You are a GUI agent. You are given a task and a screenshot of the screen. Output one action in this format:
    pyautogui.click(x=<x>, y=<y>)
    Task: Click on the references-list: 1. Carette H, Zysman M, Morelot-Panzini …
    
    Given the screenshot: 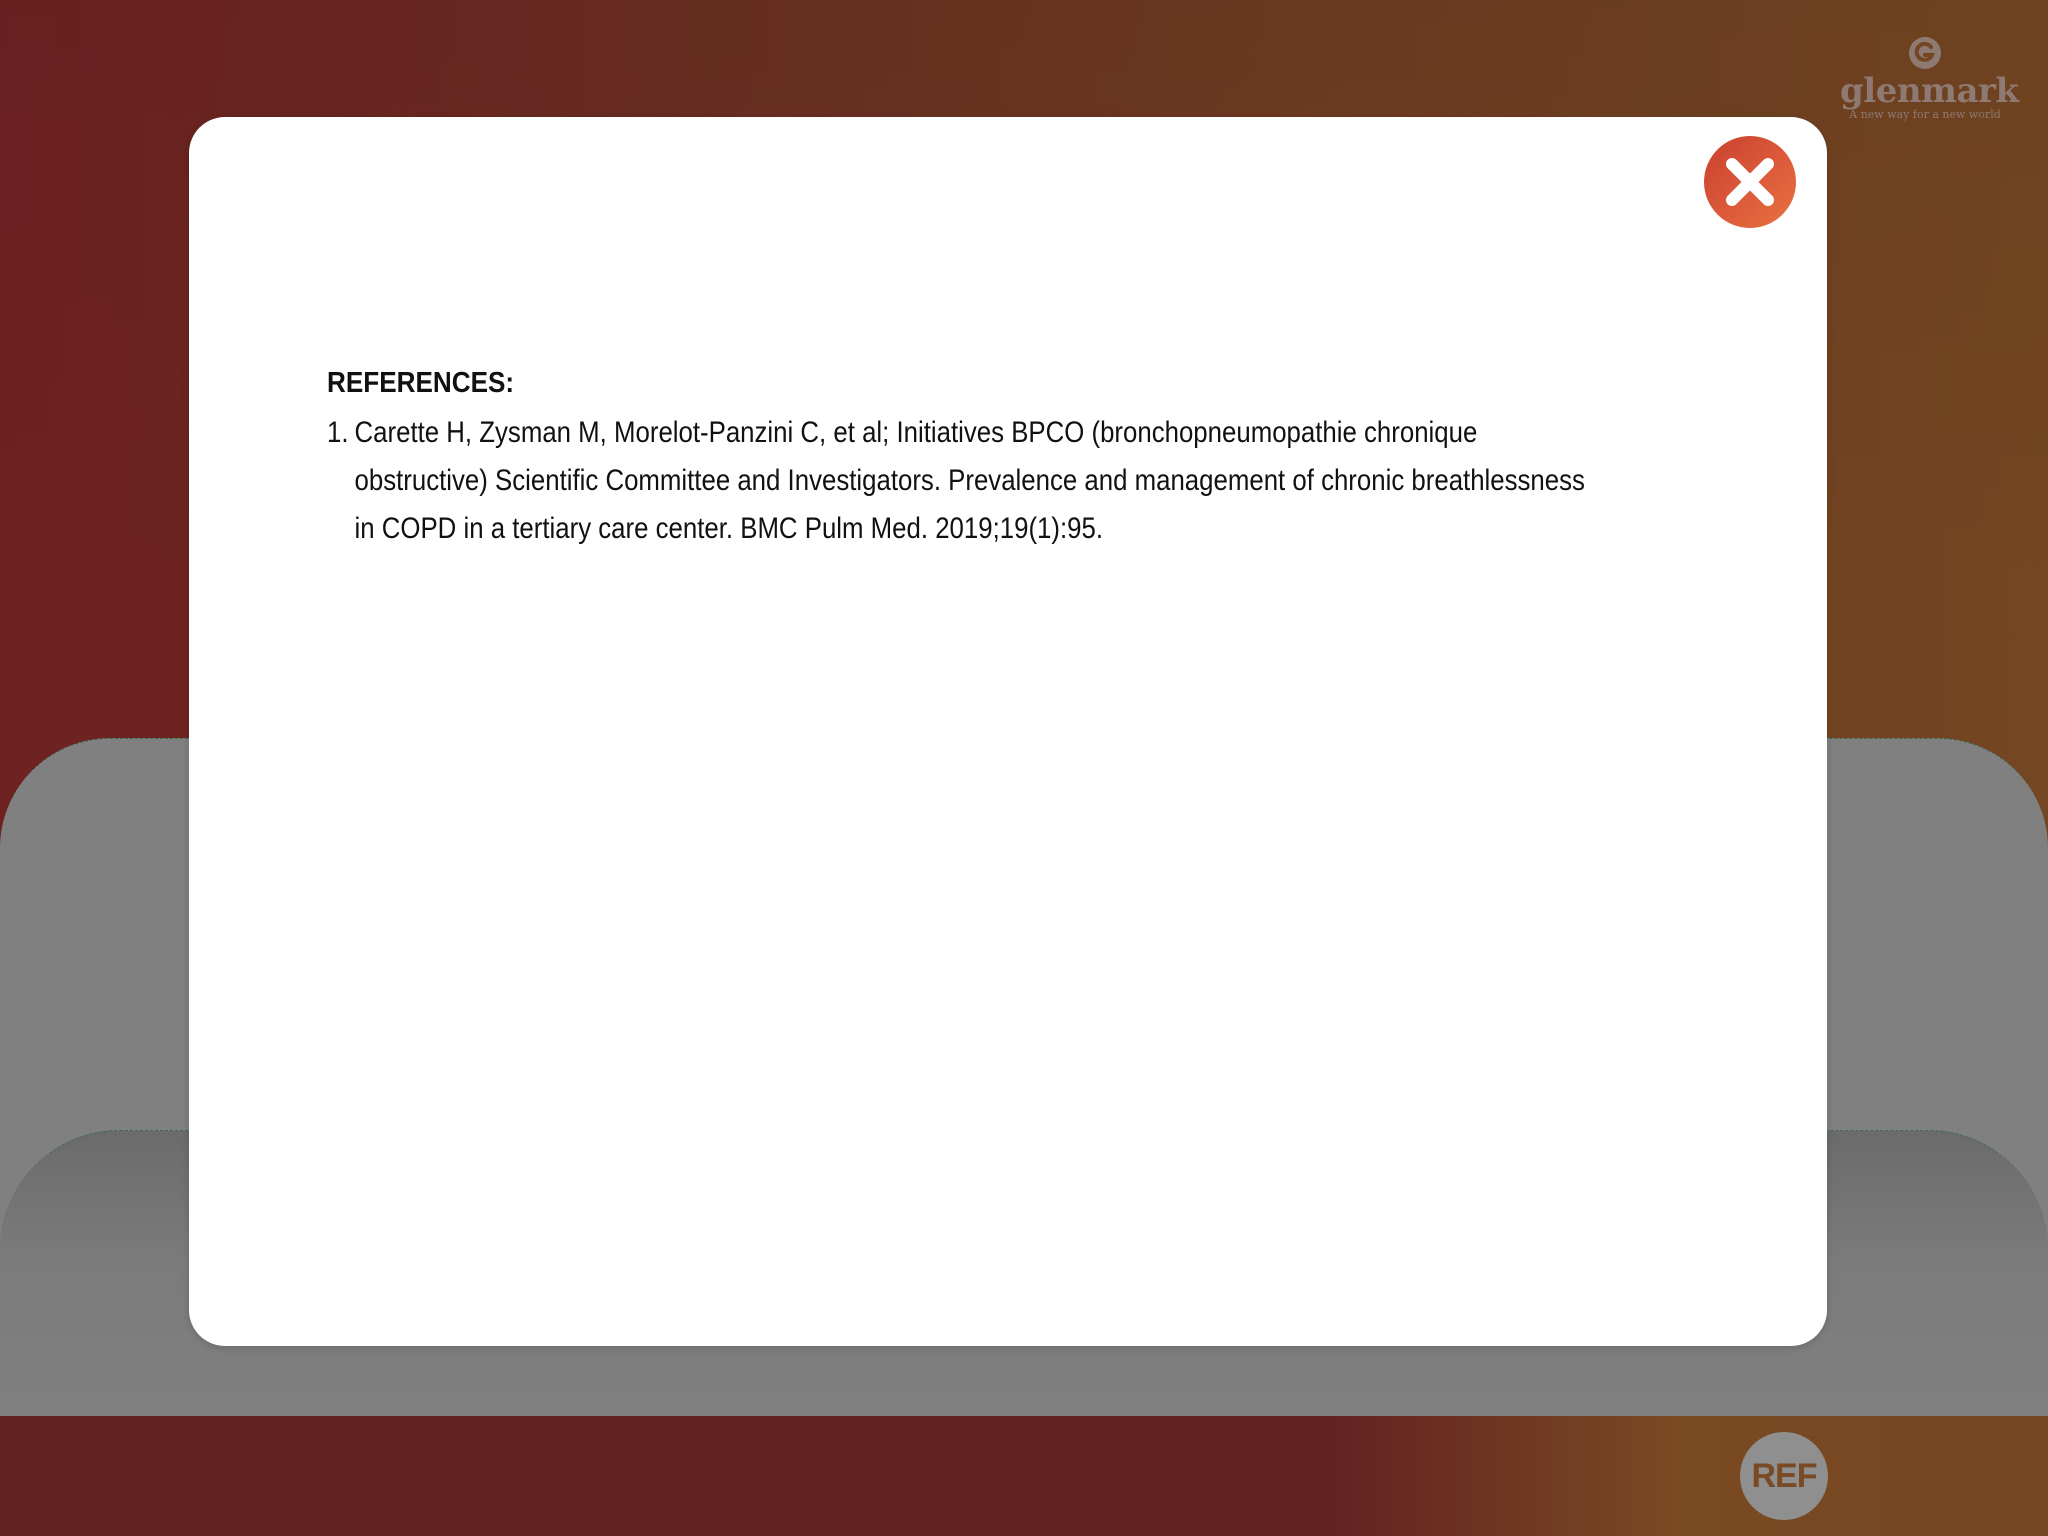 What is the action you would take?
    pyautogui.click(x=987, y=481)
    